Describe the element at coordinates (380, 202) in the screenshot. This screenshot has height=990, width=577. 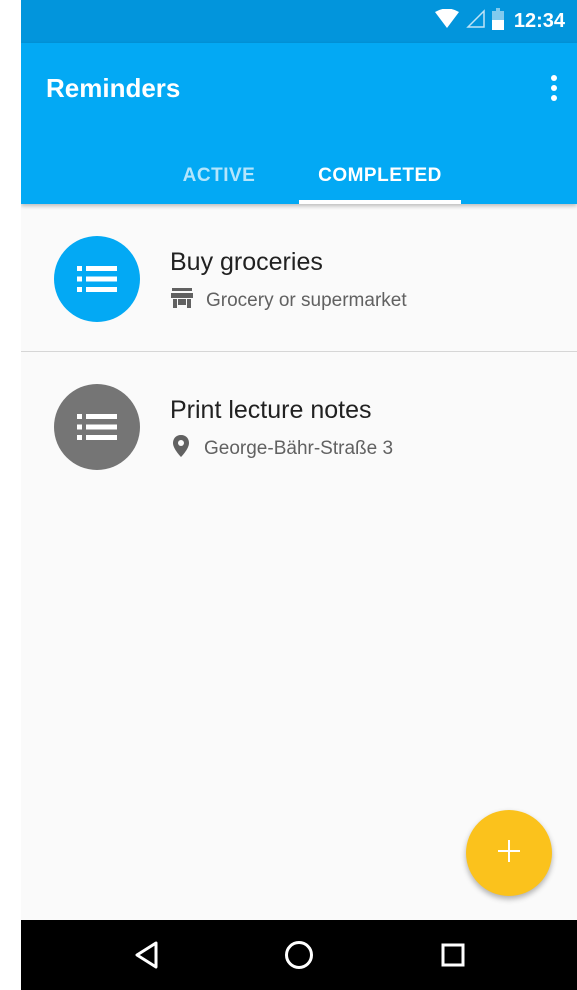
I see `tab-indicator` at that location.